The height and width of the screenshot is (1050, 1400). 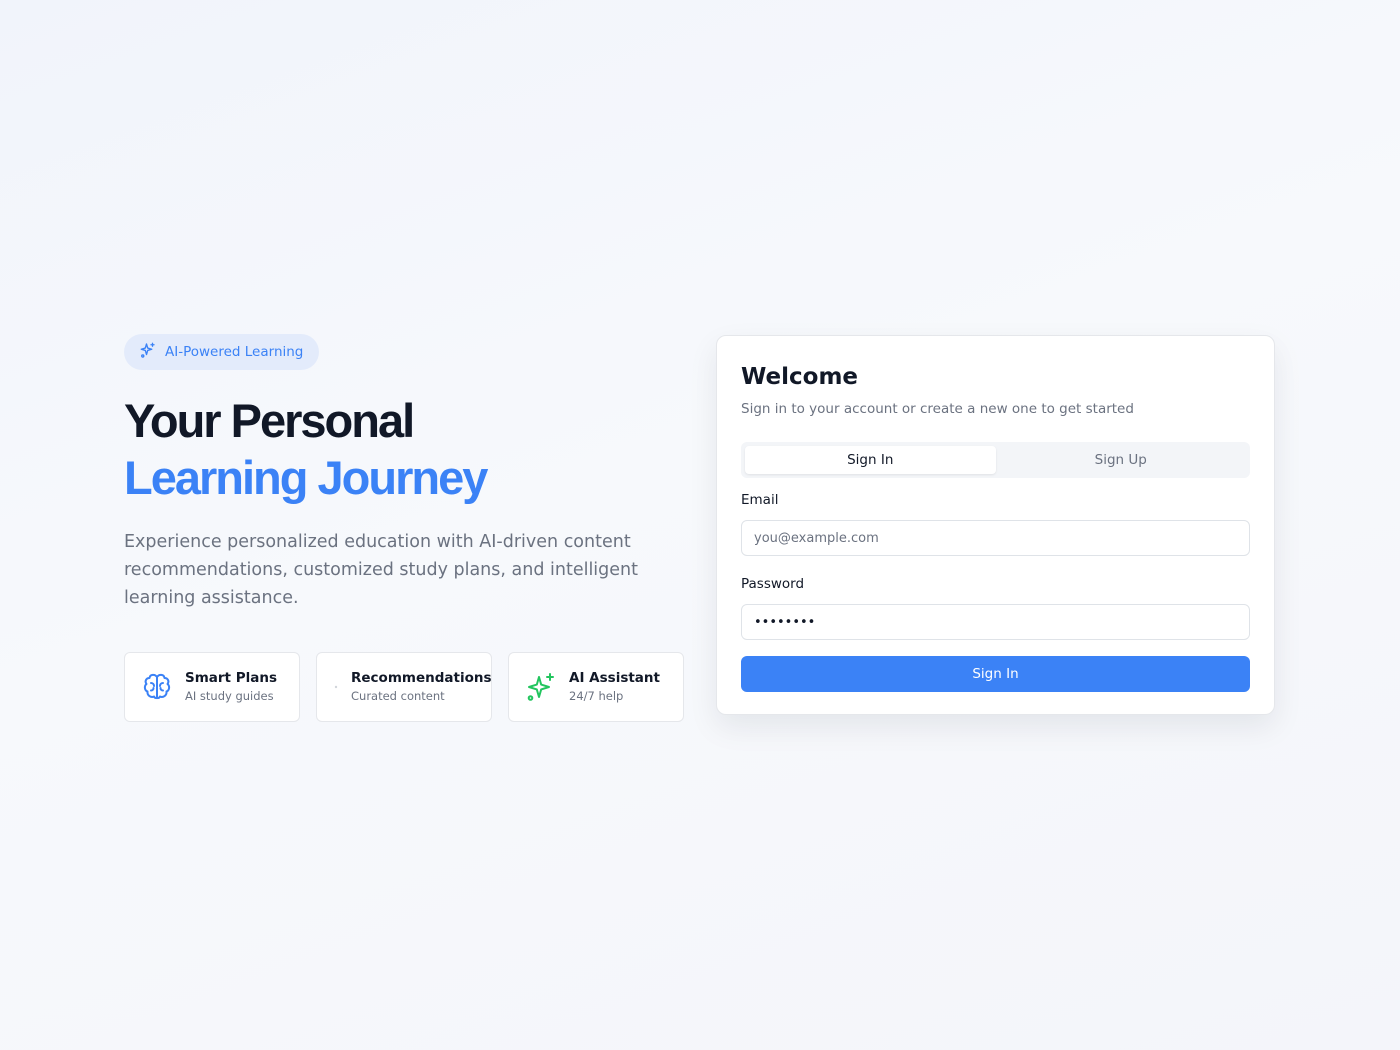 What do you see at coordinates (231, 678) in the screenshot?
I see `feature-title: Smart Plans` at bounding box center [231, 678].